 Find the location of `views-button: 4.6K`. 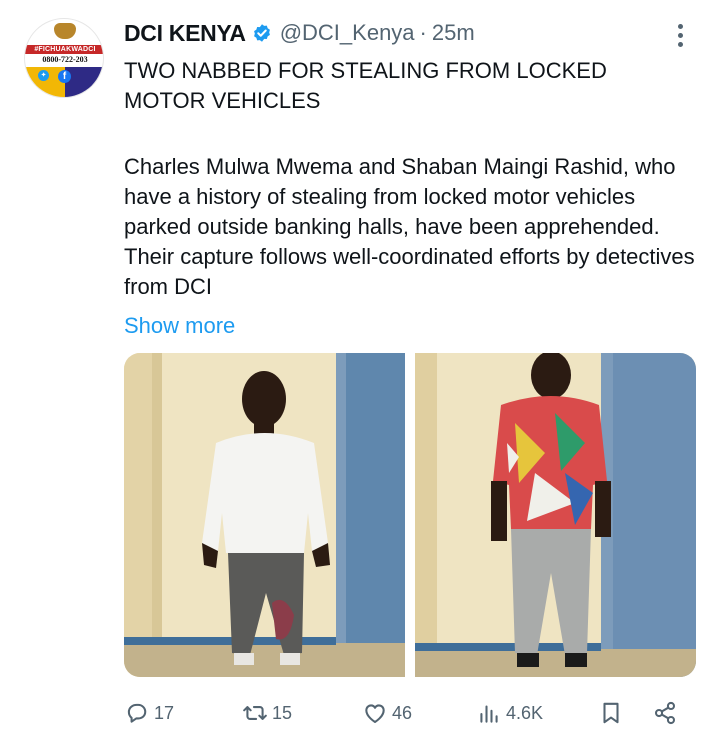

views-button: 4.6K is located at coordinates (509, 713).